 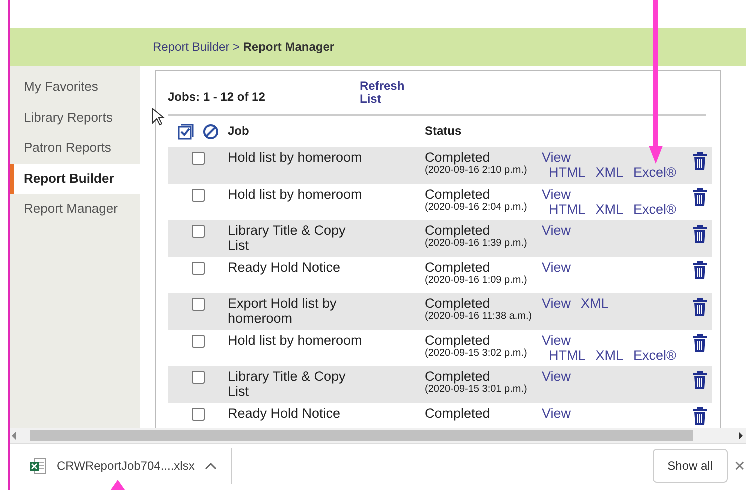 What do you see at coordinates (476, 280) in the screenshot?
I see `status-time: (2020-09-16 1:09 p.m.)` at bounding box center [476, 280].